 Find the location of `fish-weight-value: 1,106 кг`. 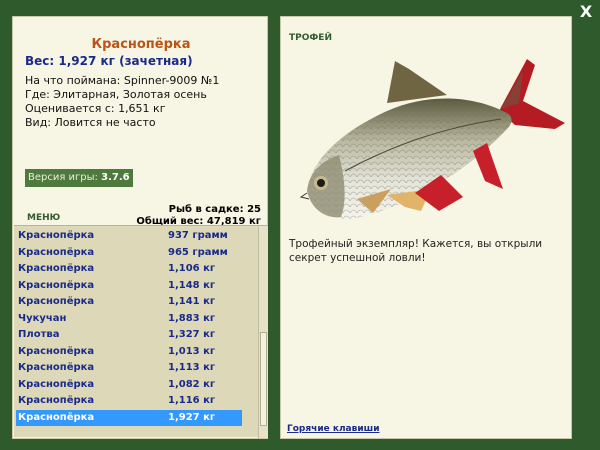

fish-weight-value: 1,106 кг is located at coordinates (192, 268).